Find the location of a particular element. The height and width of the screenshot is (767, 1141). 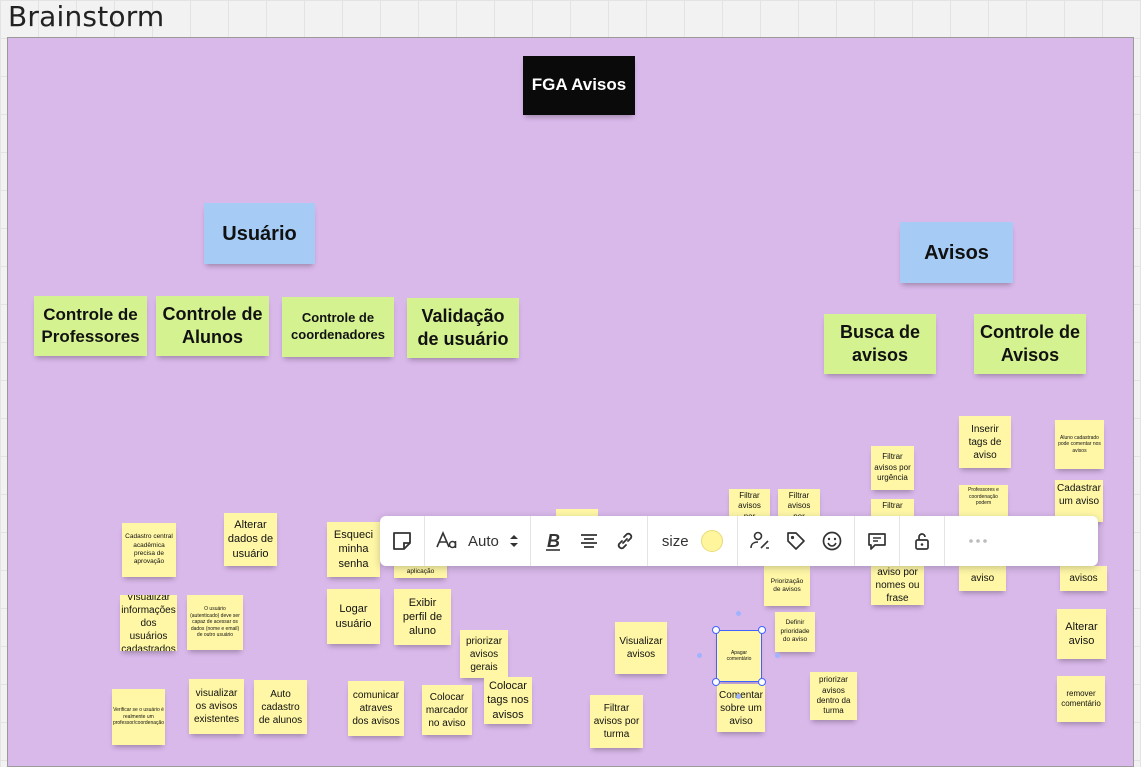

bold-icon: B is located at coordinates (553, 541).